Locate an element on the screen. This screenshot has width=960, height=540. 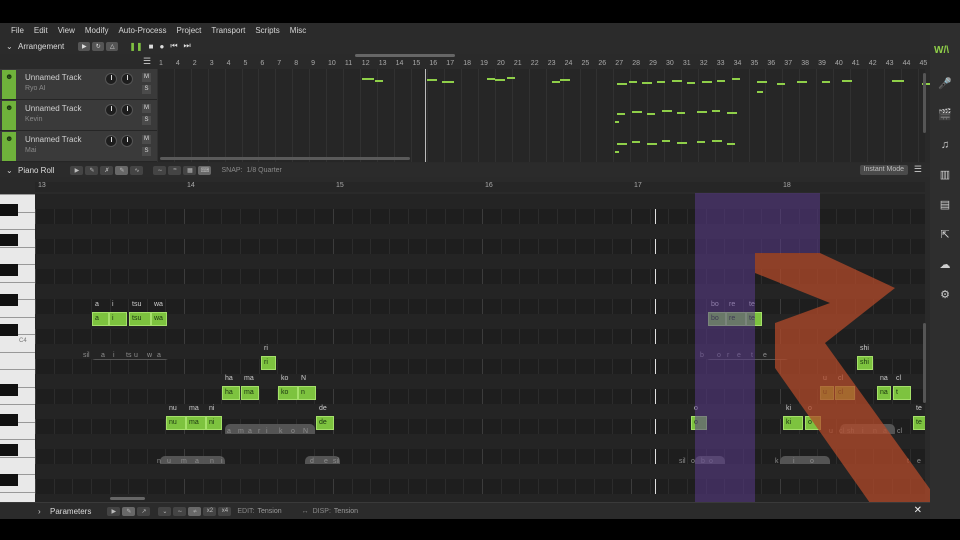
close-parameters-icon: ✕ is located at coordinates (918, 510).